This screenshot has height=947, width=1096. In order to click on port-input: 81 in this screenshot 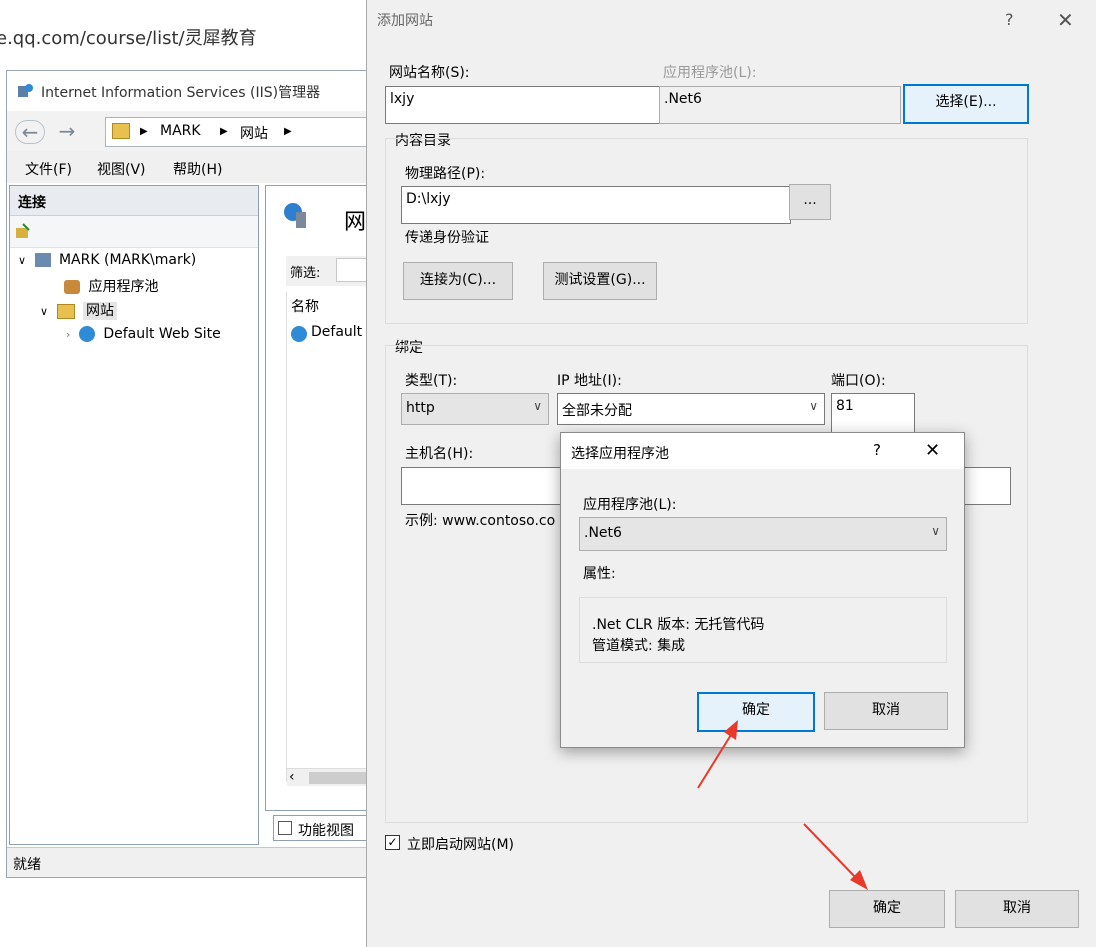, I will do `click(873, 413)`.